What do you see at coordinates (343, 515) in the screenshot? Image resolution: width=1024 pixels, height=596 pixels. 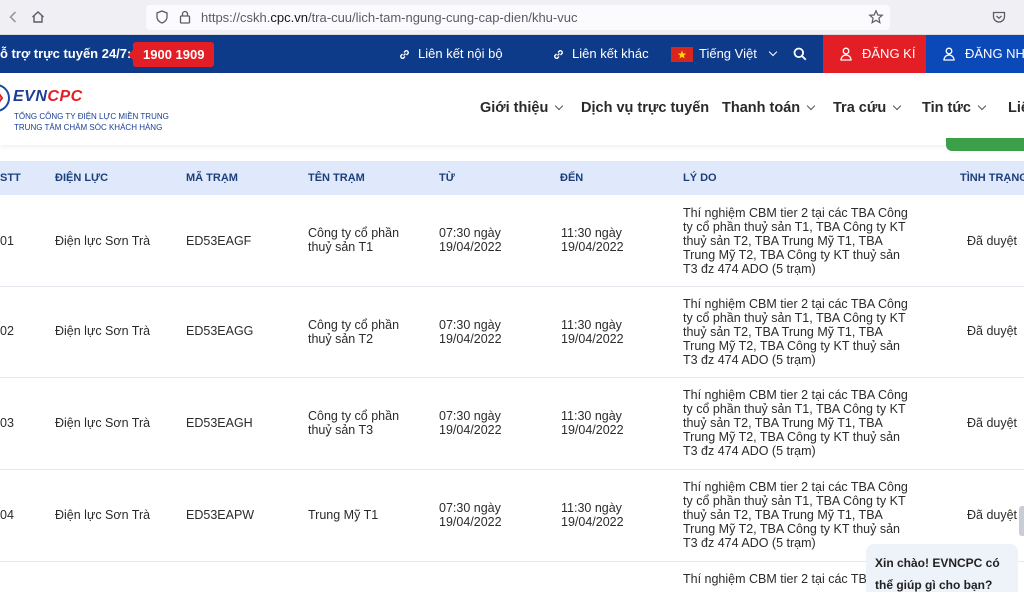 I see `cell-ten-tram: Trung Mỹ T1` at bounding box center [343, 515].